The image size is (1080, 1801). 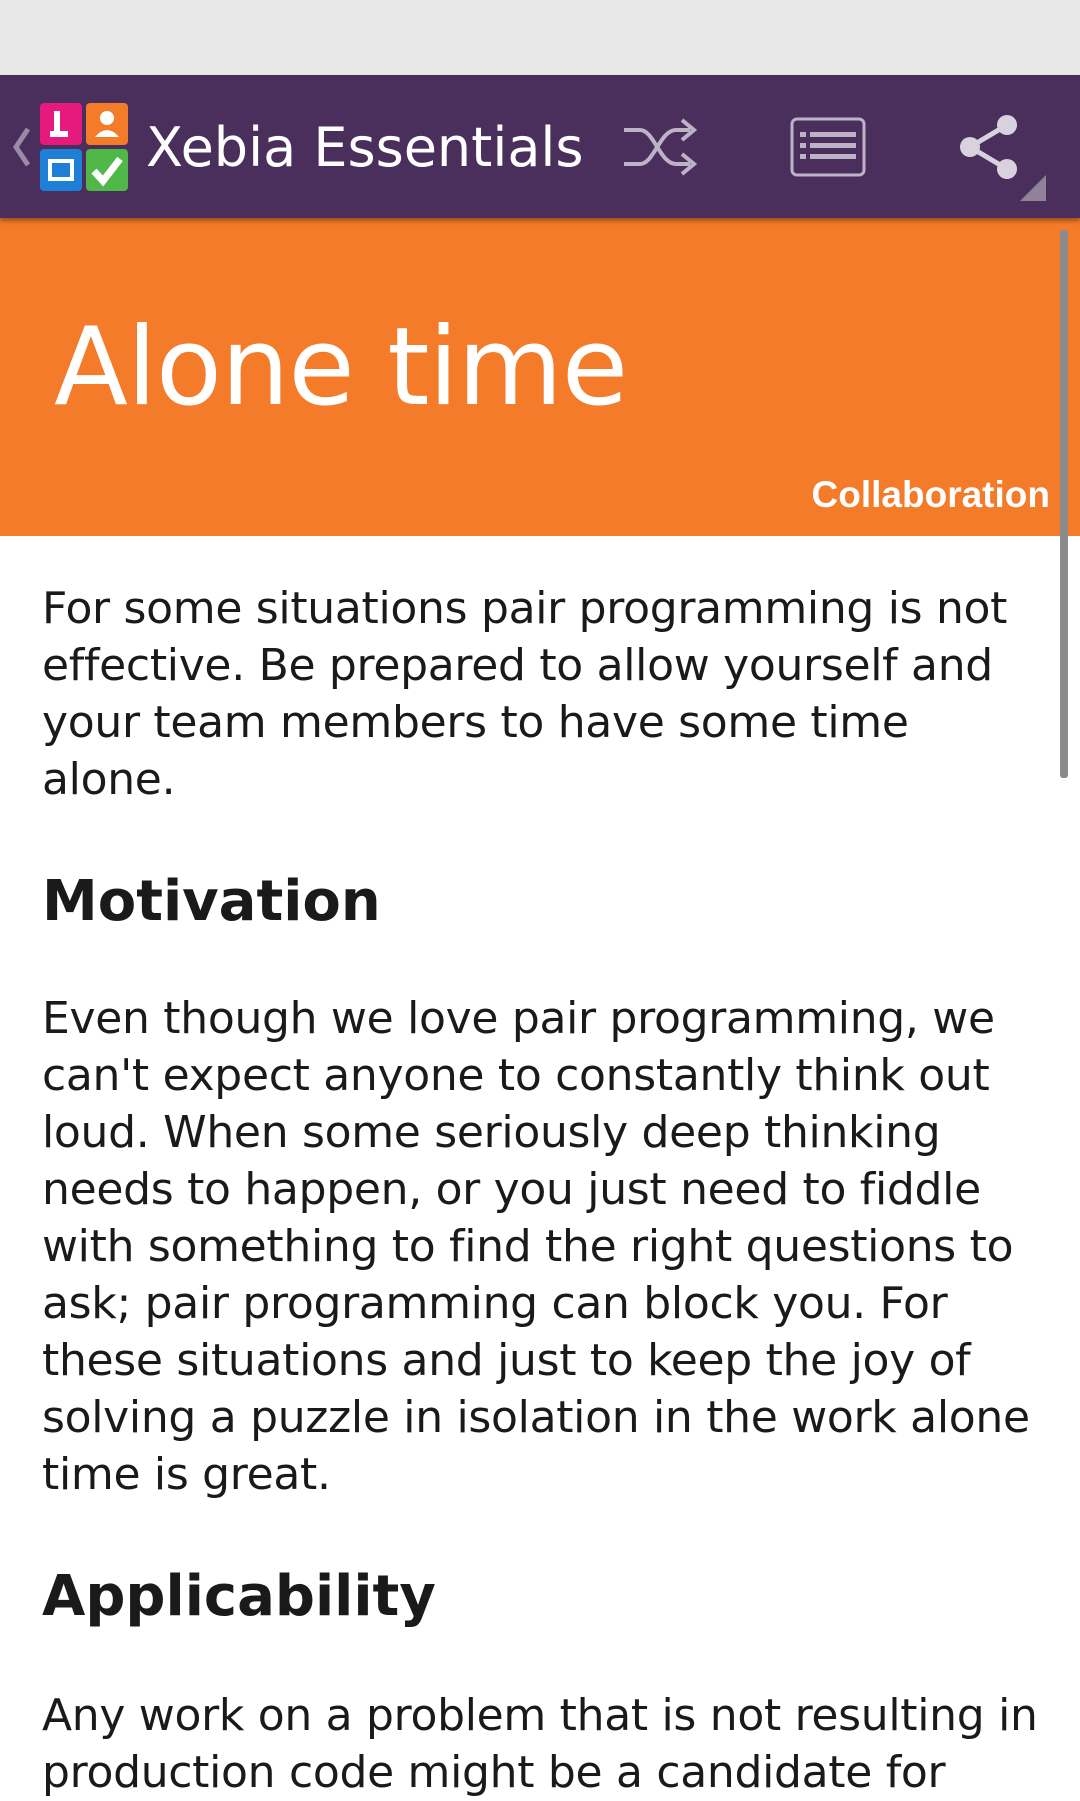 What do you see at coordinates (1064, 504) in the screenshot?
I see `scrollbar` at bounding box center [1064, 504].